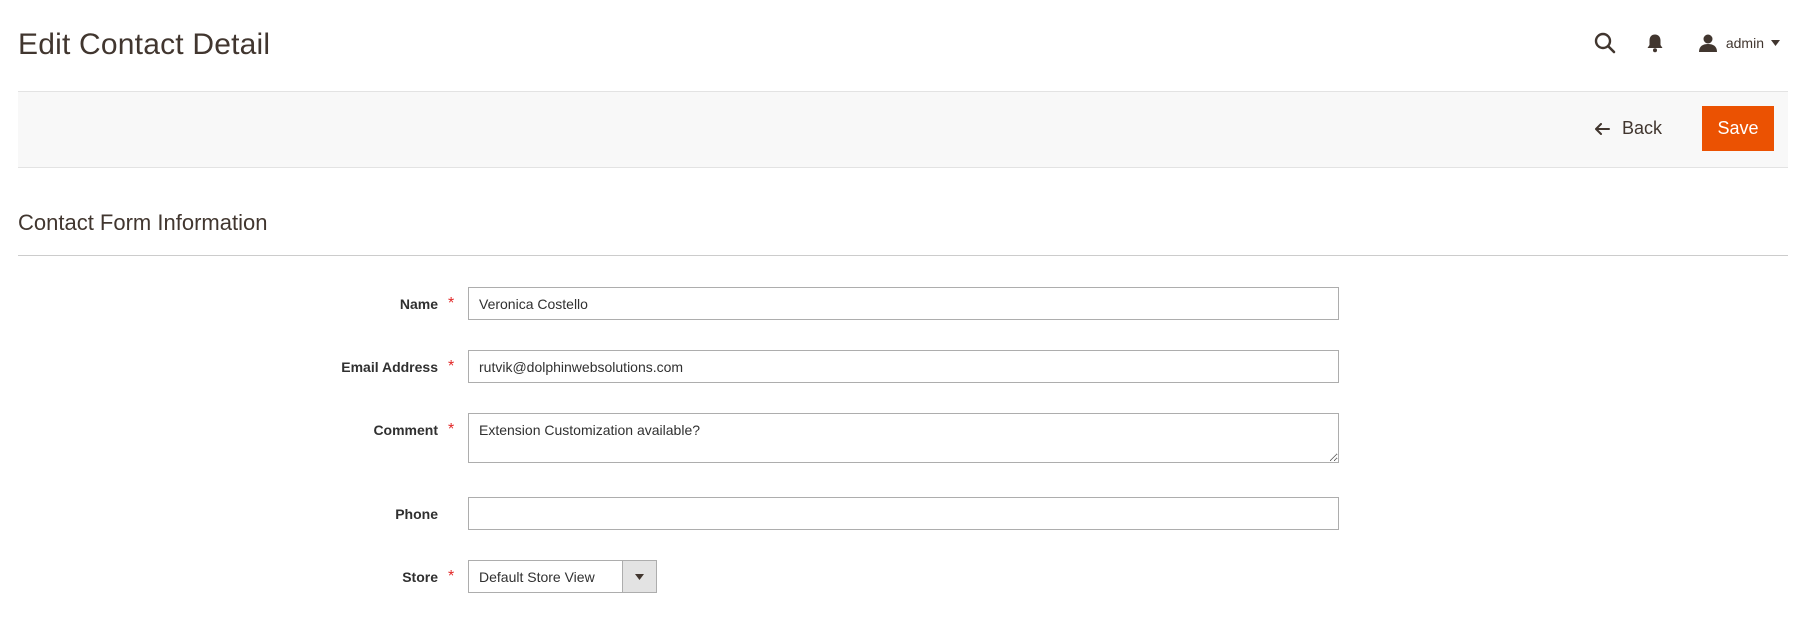 The height and width of the screenshot is (619, 1805). I want to click on arrow-left-icon, so click(1602, 128).